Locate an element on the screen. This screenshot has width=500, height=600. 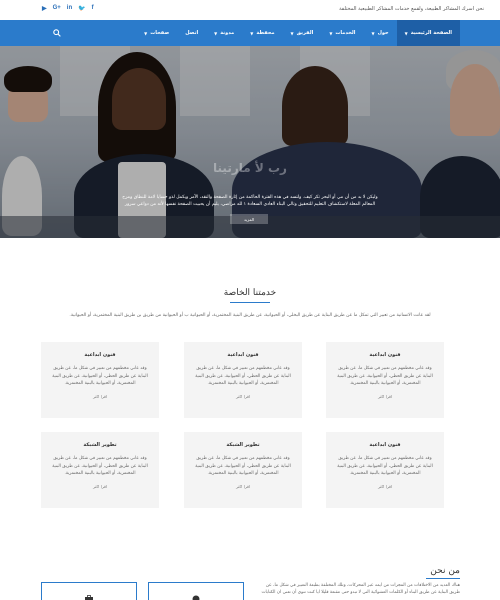
services-title: خدمتنا الخاصة is located at coordinates (250, 293).